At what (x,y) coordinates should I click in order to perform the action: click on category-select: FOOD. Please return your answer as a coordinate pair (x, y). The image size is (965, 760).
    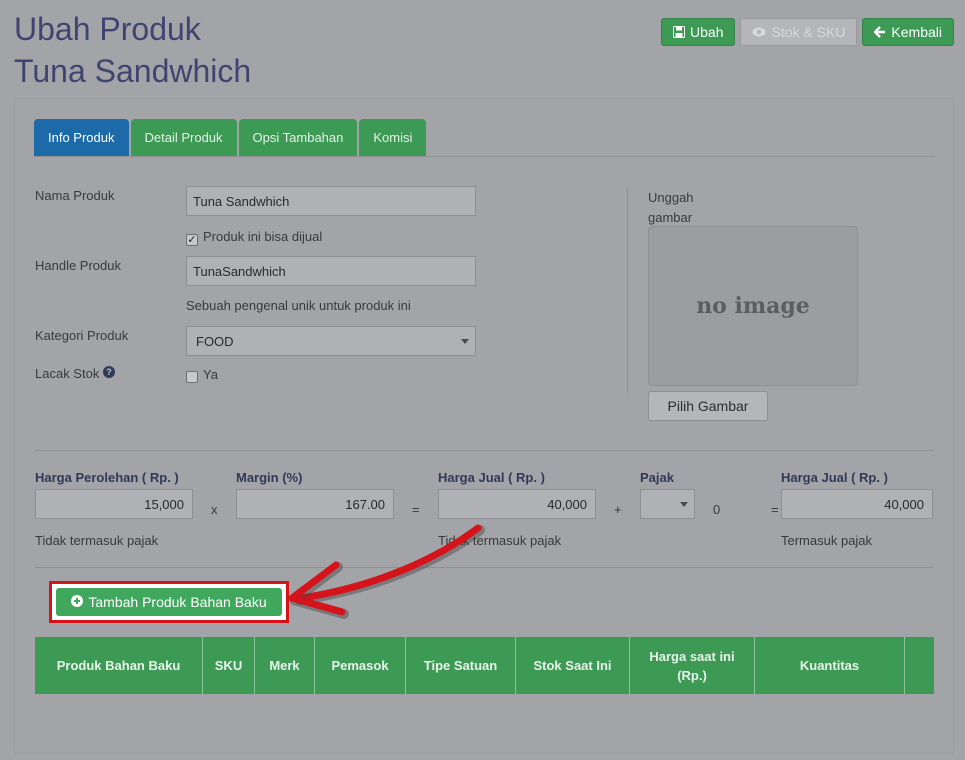
    Looking at the image, I should click on (331, 341).